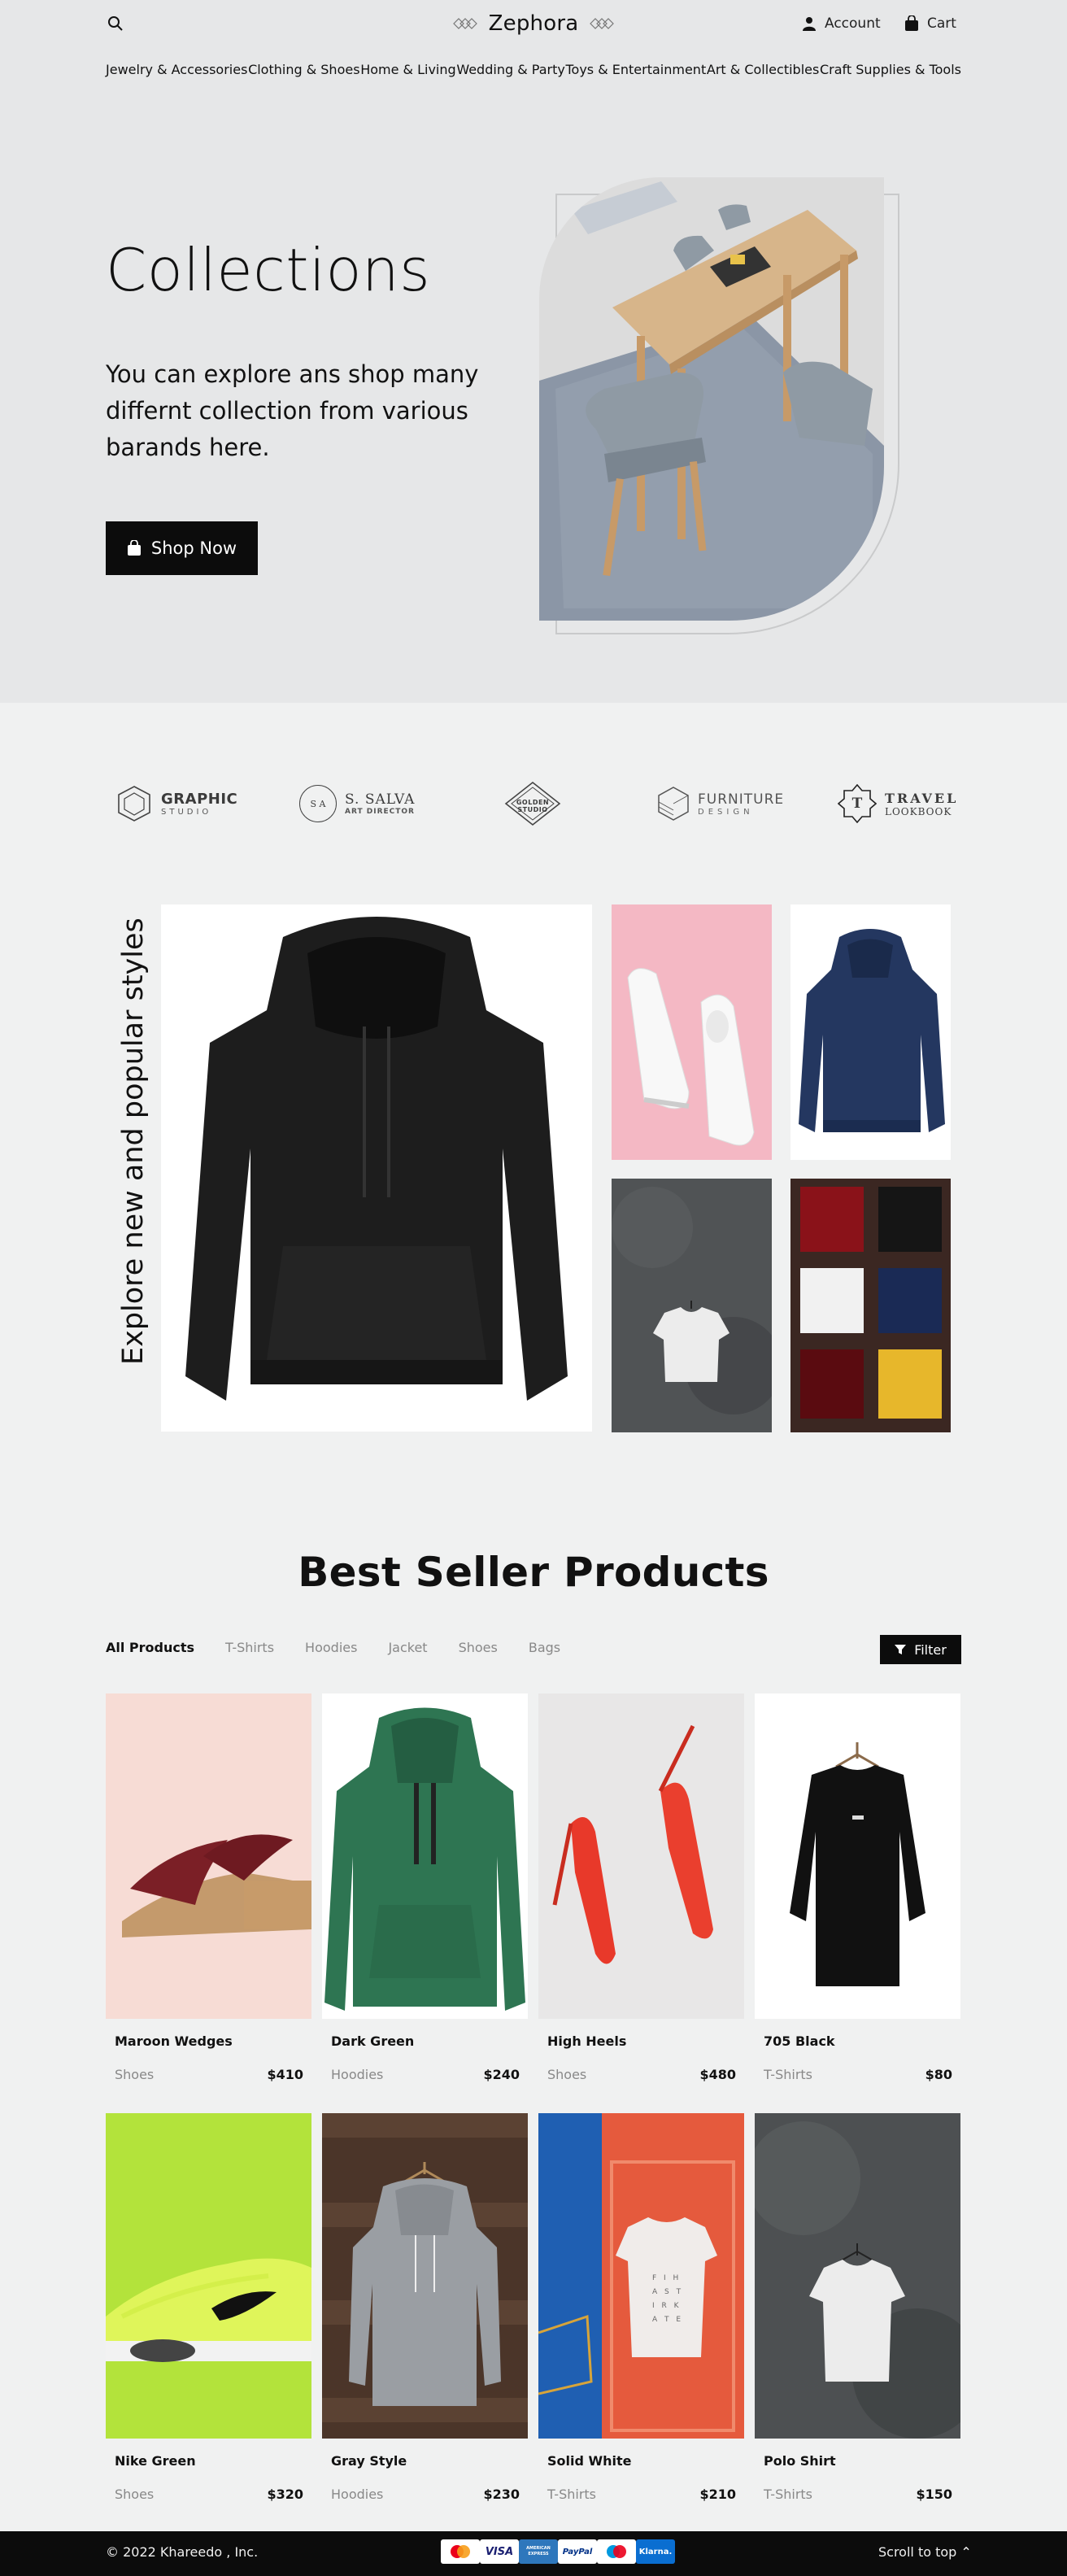 The height and width of the screenshot is (2576, 1067). What do you see at coordinates (635, 69) in the screenshot?
I see `nav-item-toys: Toys & Entertainment` at bounding box center [635, 69].